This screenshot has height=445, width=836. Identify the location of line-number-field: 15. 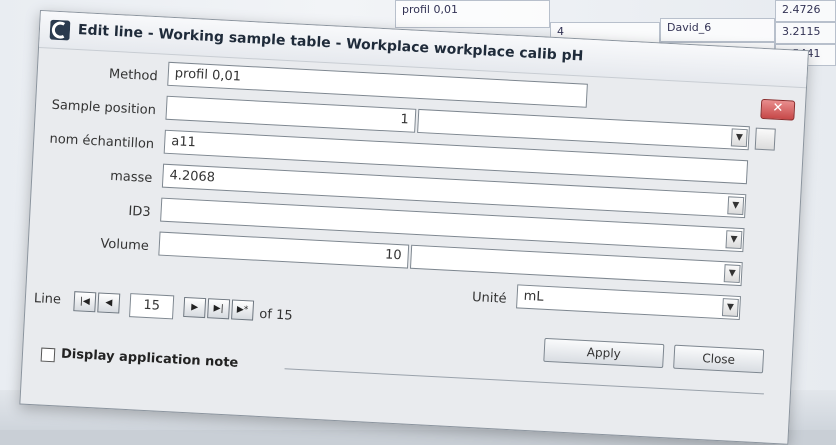
(152, 306).